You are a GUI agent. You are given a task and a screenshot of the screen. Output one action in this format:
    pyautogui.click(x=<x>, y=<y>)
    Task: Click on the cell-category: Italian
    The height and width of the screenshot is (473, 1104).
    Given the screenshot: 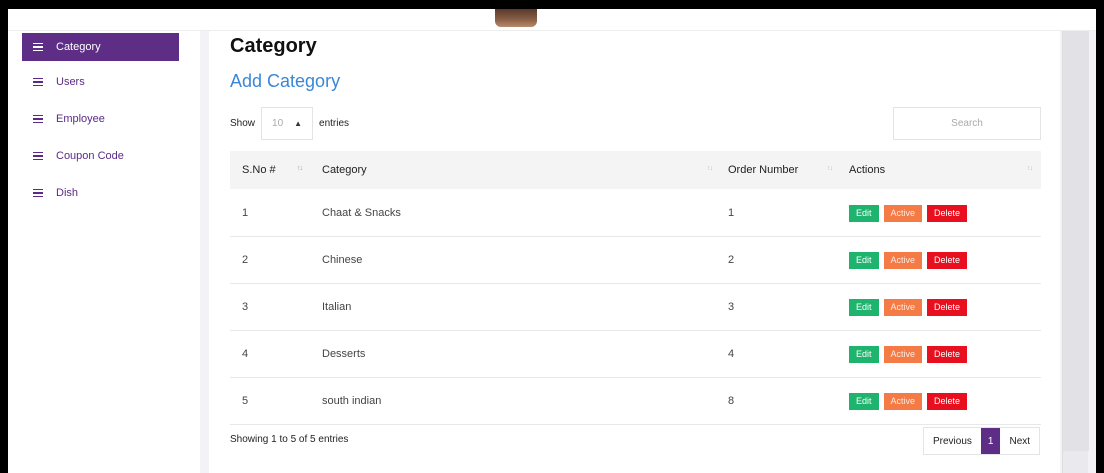 What is the action you would take?
    pyautogui.click(x=337, y=307)
    